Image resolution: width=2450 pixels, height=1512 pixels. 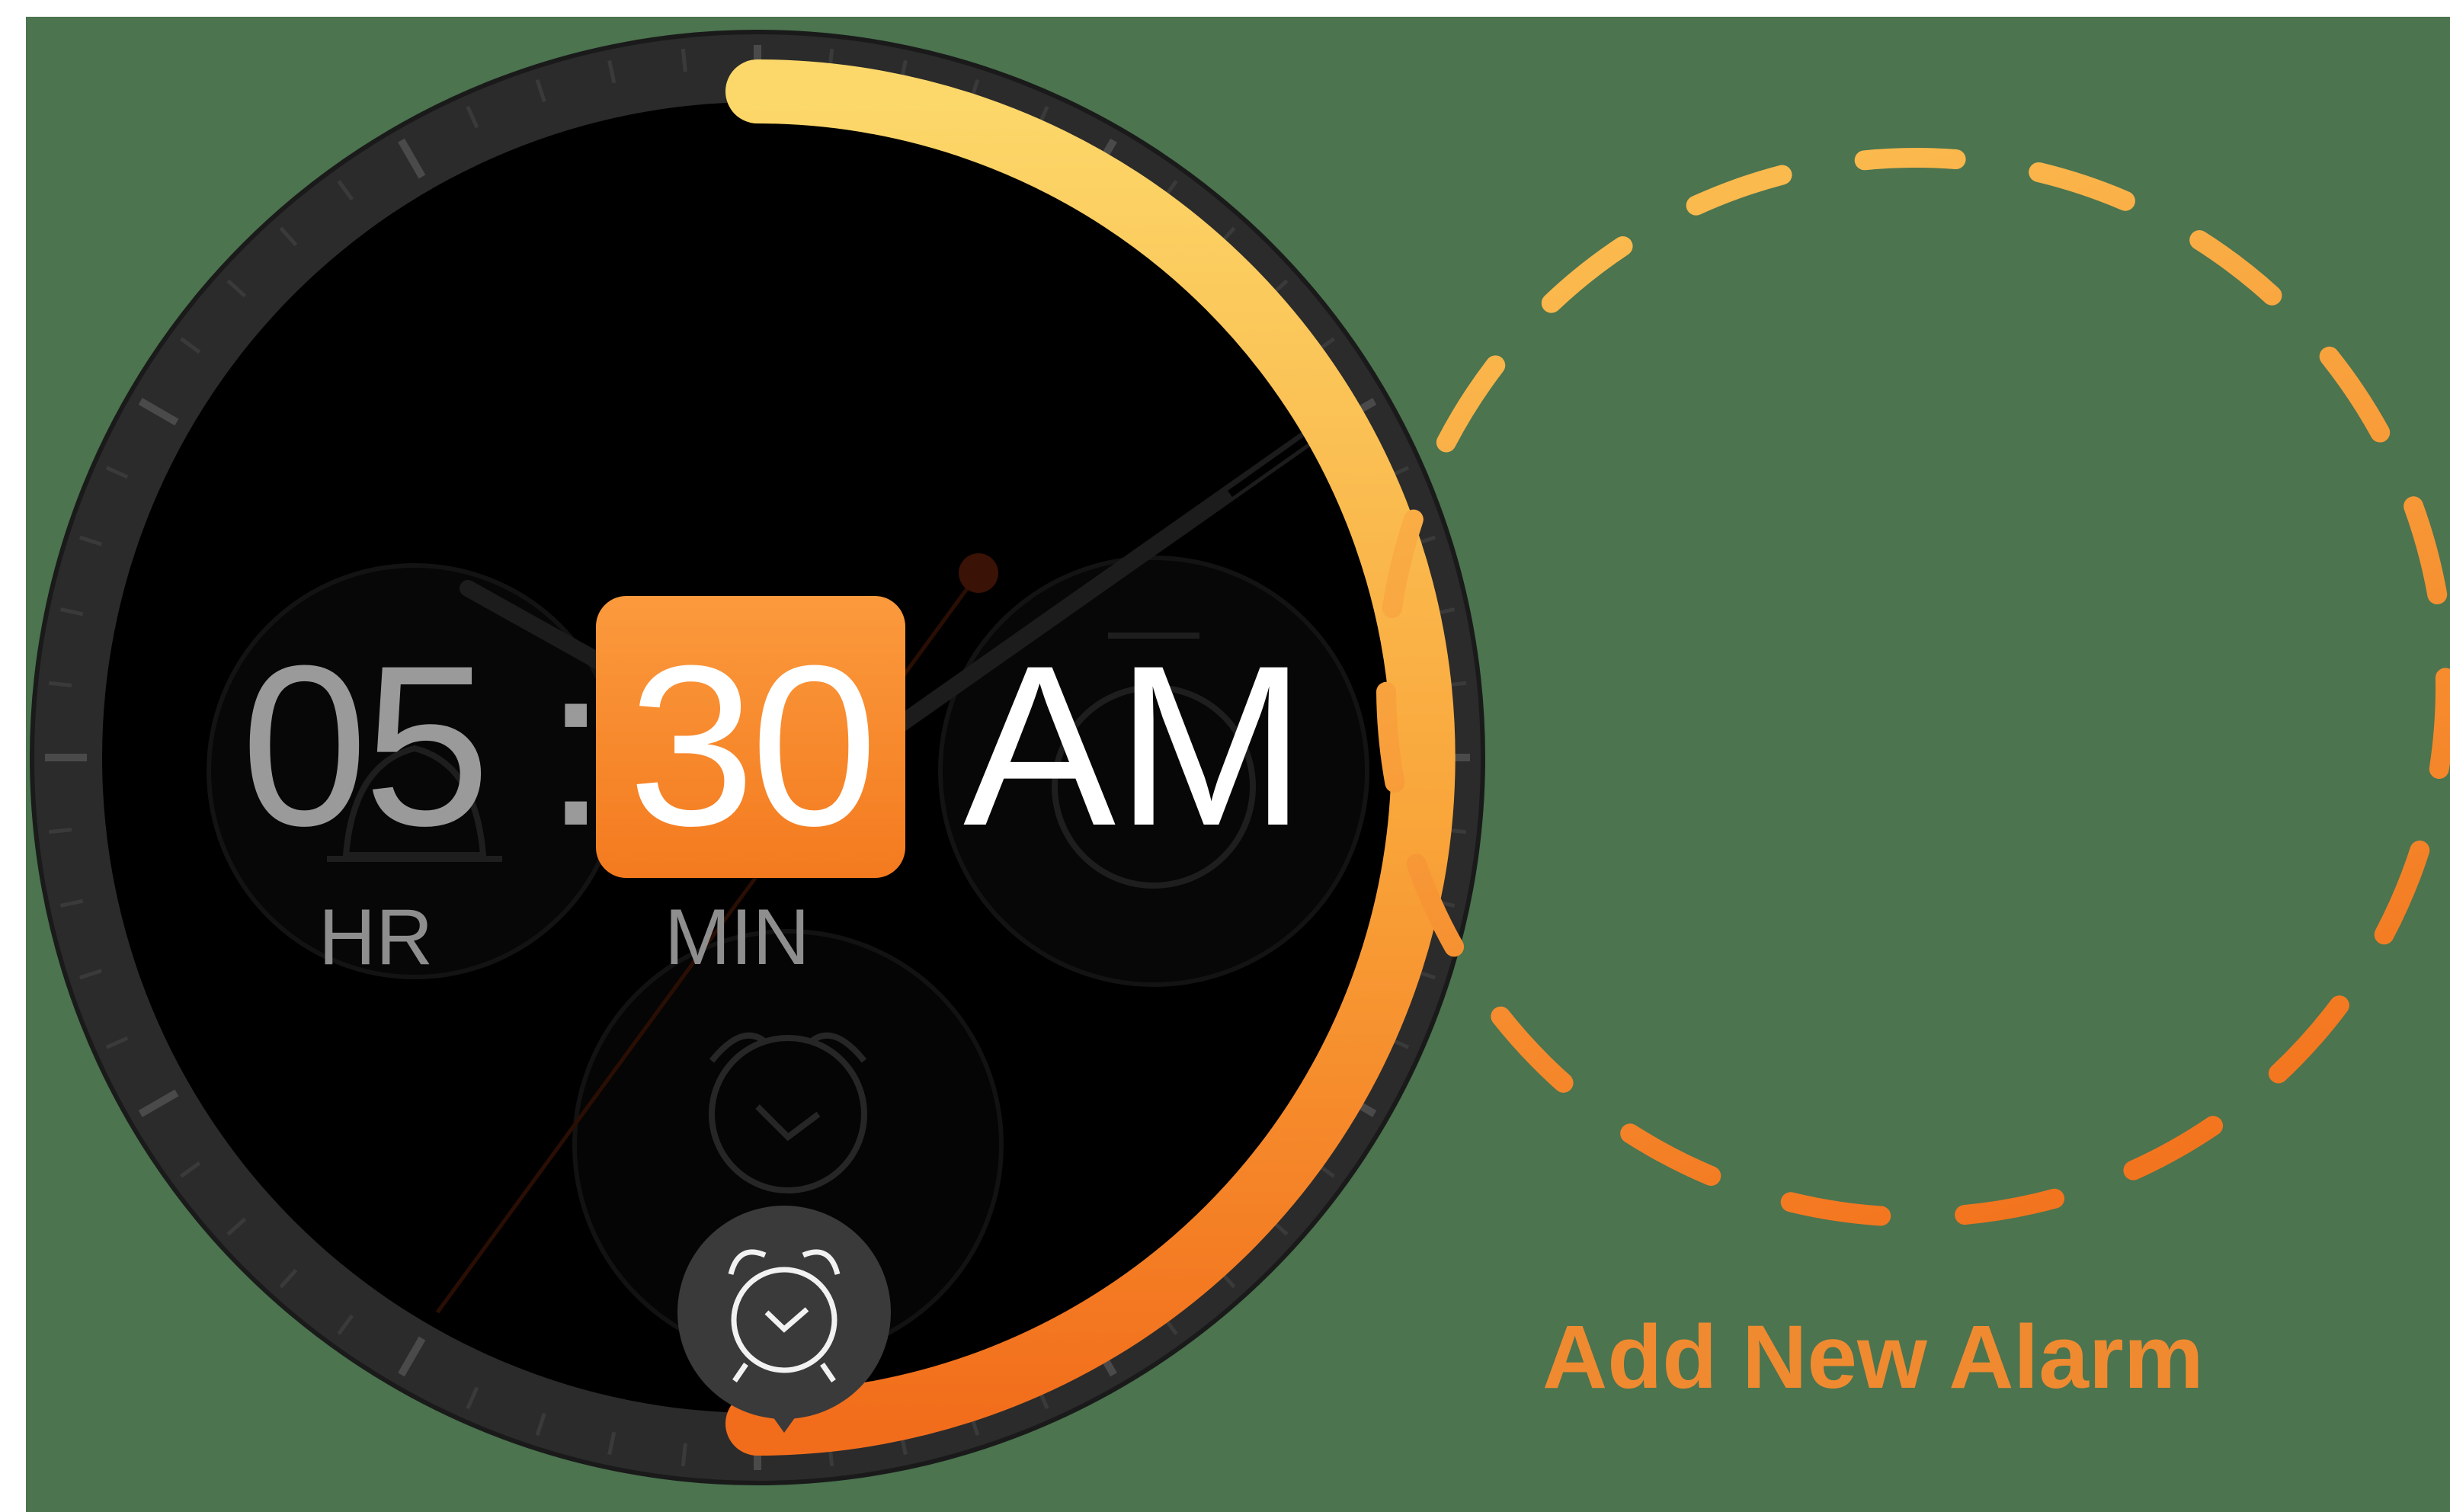 What do you see at coordinates (750, 745) in the screenshot?
I see `minutes-value: 30` at bounding box center [750, 745].